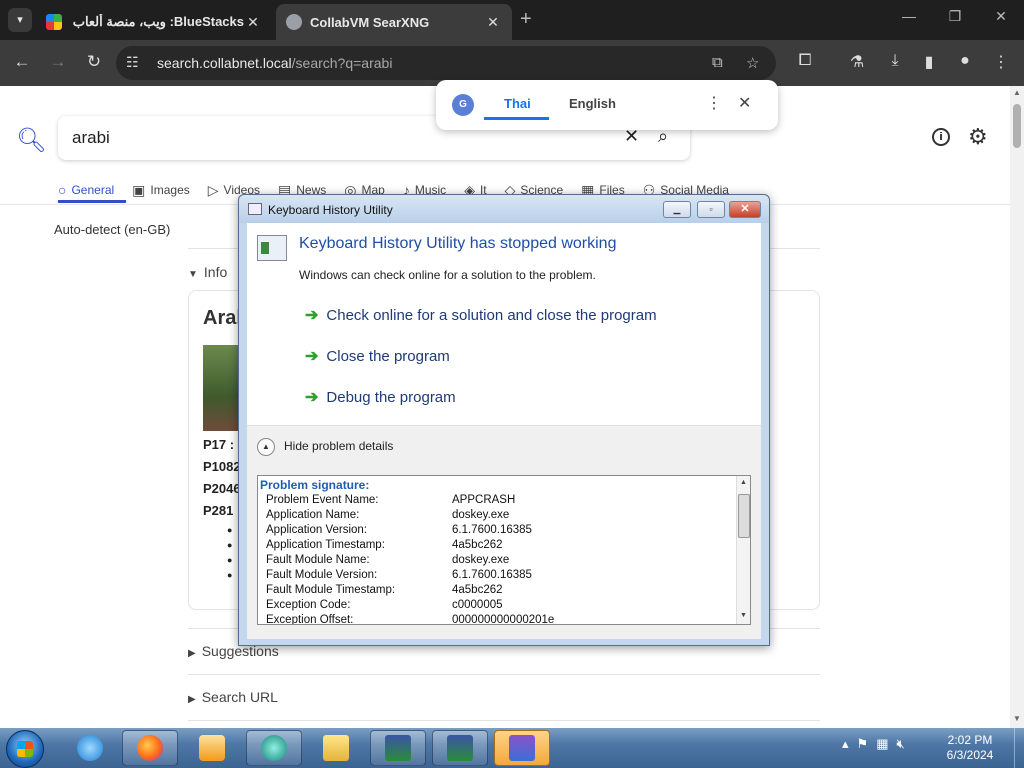 This screenshot has width=1024, height=768. What do you see at coordinates (503, 619) in the screenshot?
I see `signature-value: 000000000000201e` at bounding box center [503, 619].